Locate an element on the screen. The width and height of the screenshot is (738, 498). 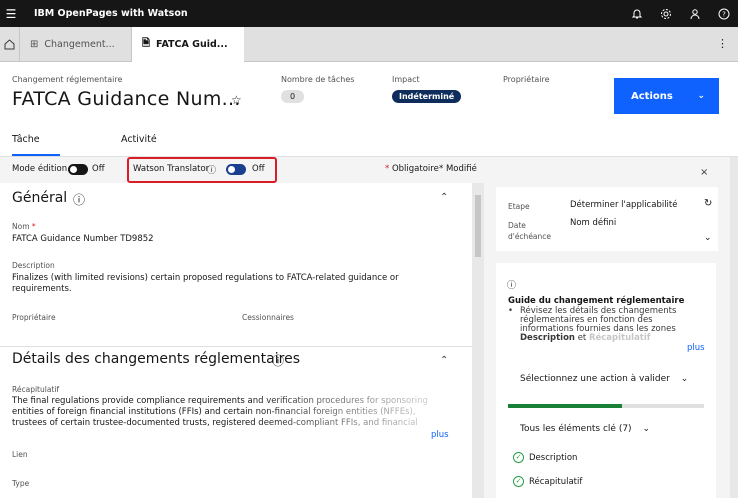
checklist-label: Récapitulatif is located at coordinates (556, 482).